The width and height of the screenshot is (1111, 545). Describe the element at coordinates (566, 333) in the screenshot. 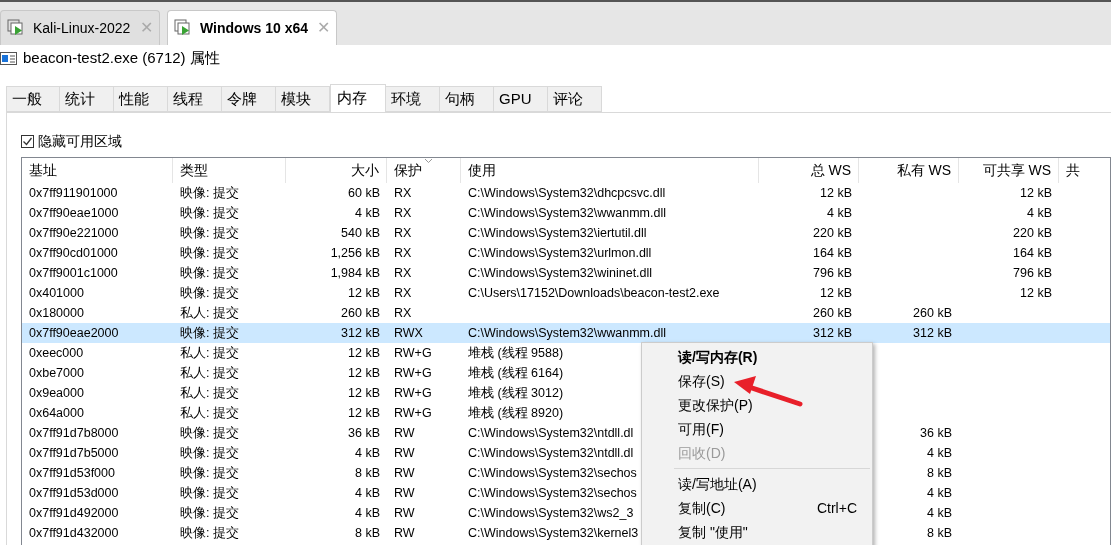

I see `table-row: 0x7ff90eae2000 映像: 提交 312 kB RWX C:\Windows\System32\wwanmm.dll 312 kB 312 kB` at that location.